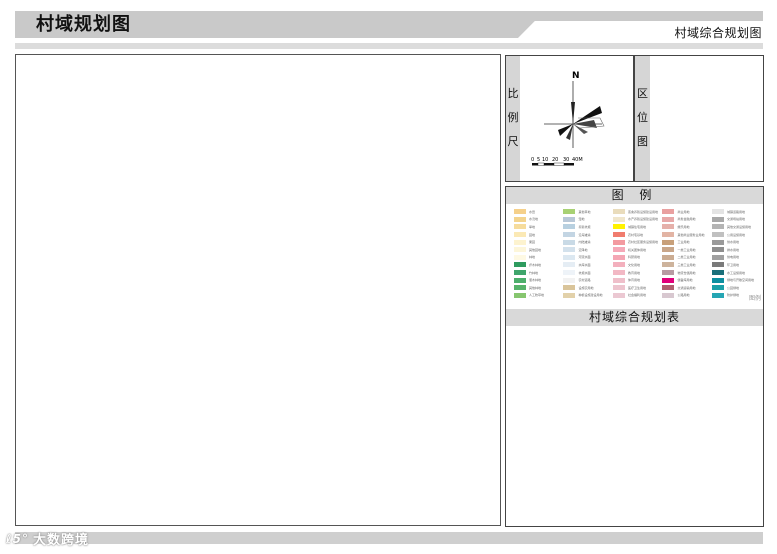 This screenshot has width=777, height=554. I want to click on legend-label: 水浇地, so click(534, 219).